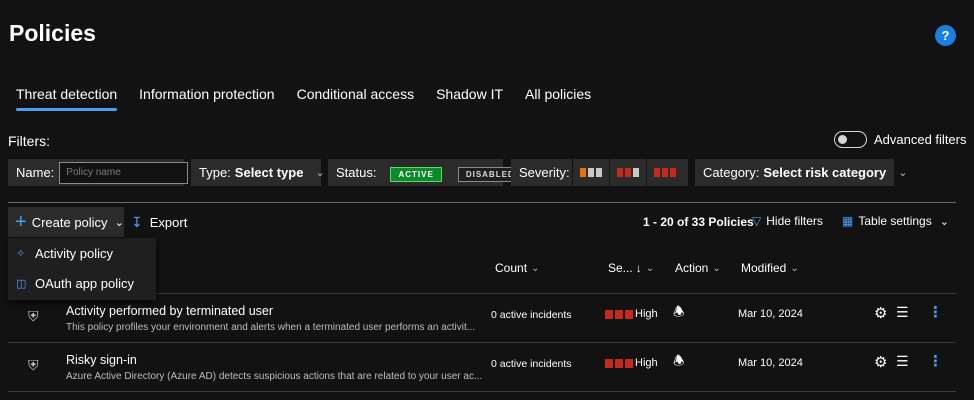 The height and width of the screenshot is (400, 974). Describe the element at coordinates (215, 172) in the screenshot. I see `type-filter-label: Type:` at that location.